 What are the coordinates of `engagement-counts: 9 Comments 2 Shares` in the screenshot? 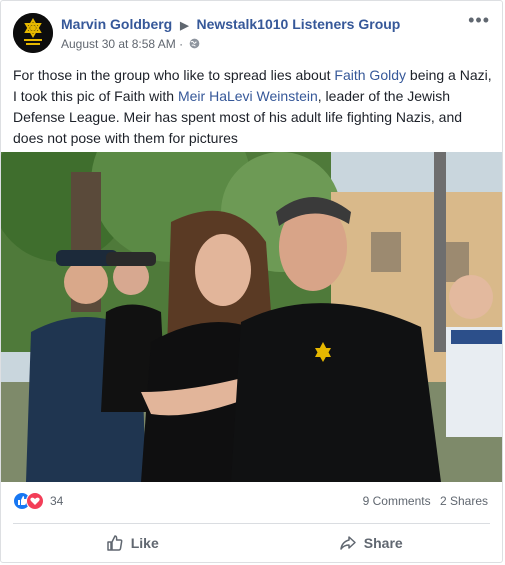 It's located at (422, 501).